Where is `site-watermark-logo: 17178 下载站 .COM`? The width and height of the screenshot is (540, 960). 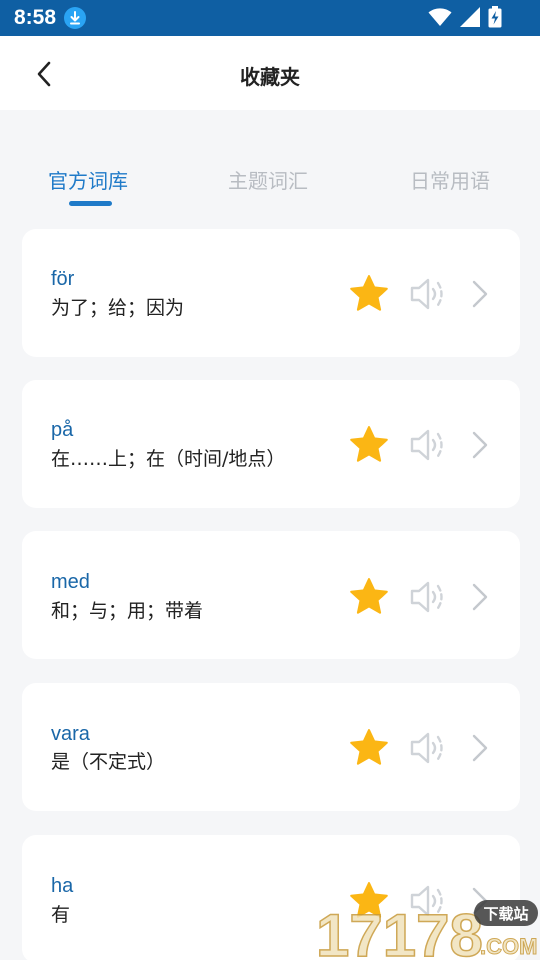
site-watermark-logo: 17178 下载站 .COM is located at coordinates (426, 930).